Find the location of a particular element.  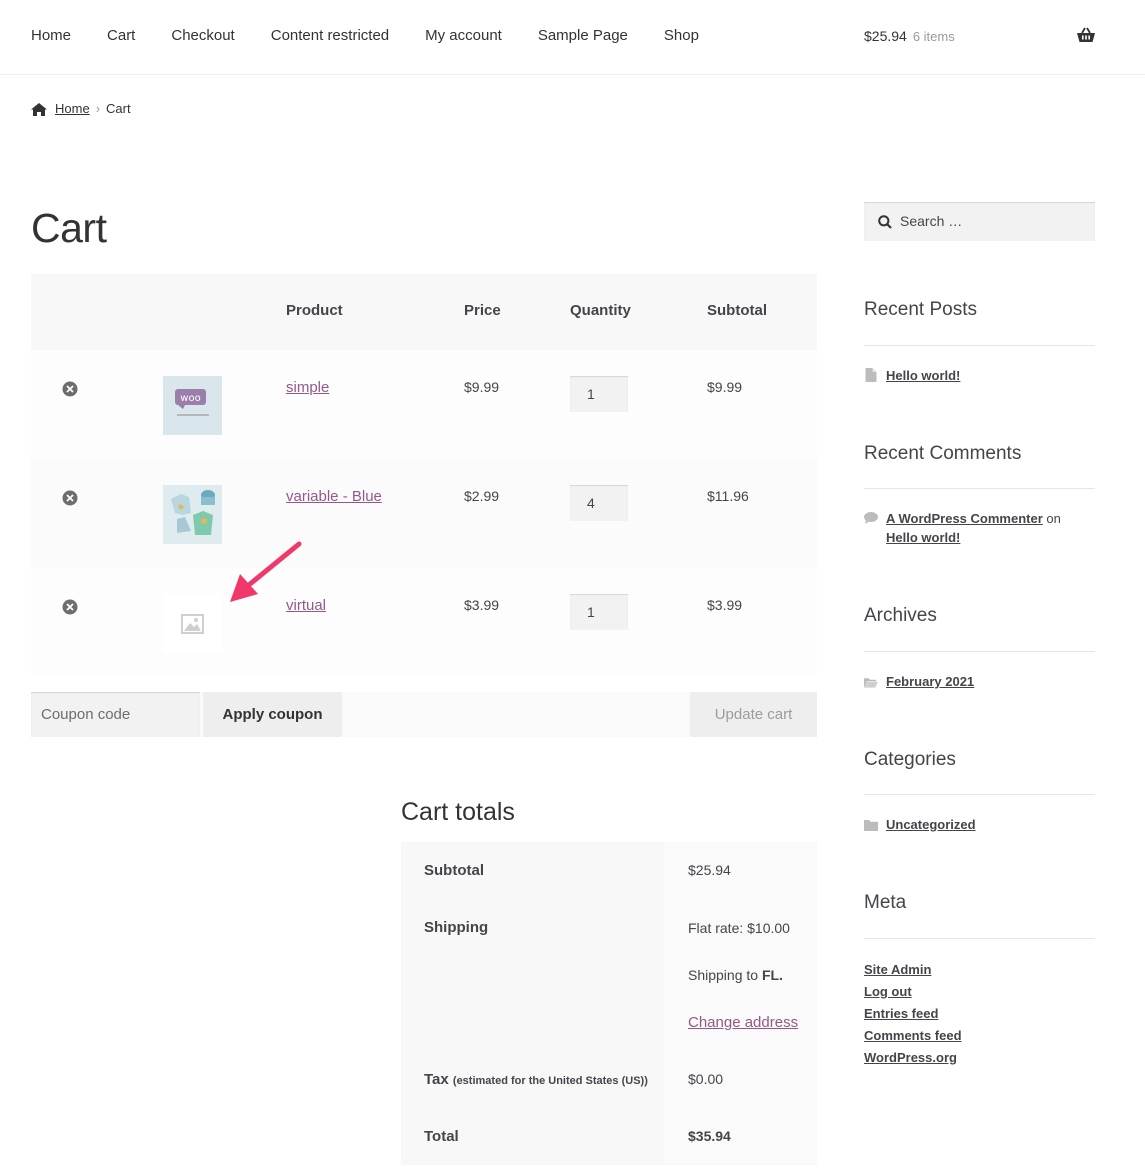

archive-item: February 2021 is located at coordinates (919, 681).